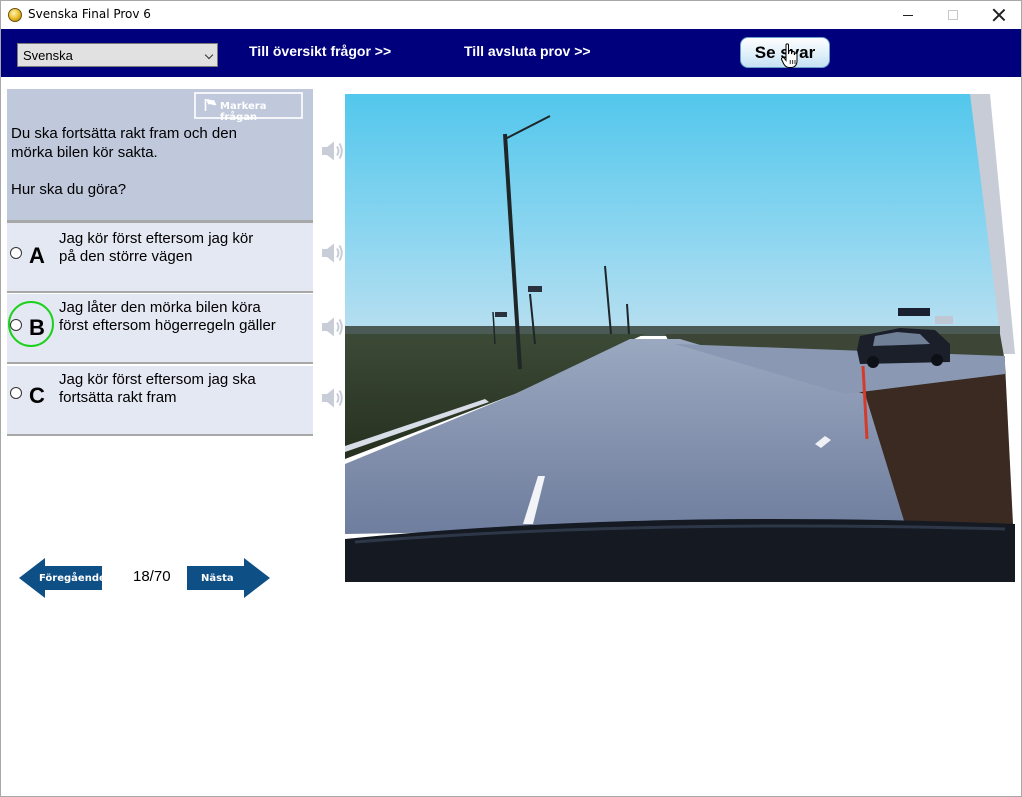 This screenshot has height=797, width=1022. Describe the element at coordinates (511, 15) in the screenshot. I see `title-bar: Svenska Final Prov 6` at that location.